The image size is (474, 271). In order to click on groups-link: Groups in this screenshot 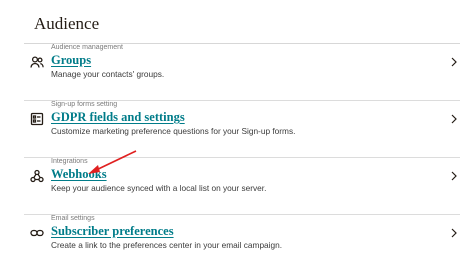, I will do `click(71, 60)`.